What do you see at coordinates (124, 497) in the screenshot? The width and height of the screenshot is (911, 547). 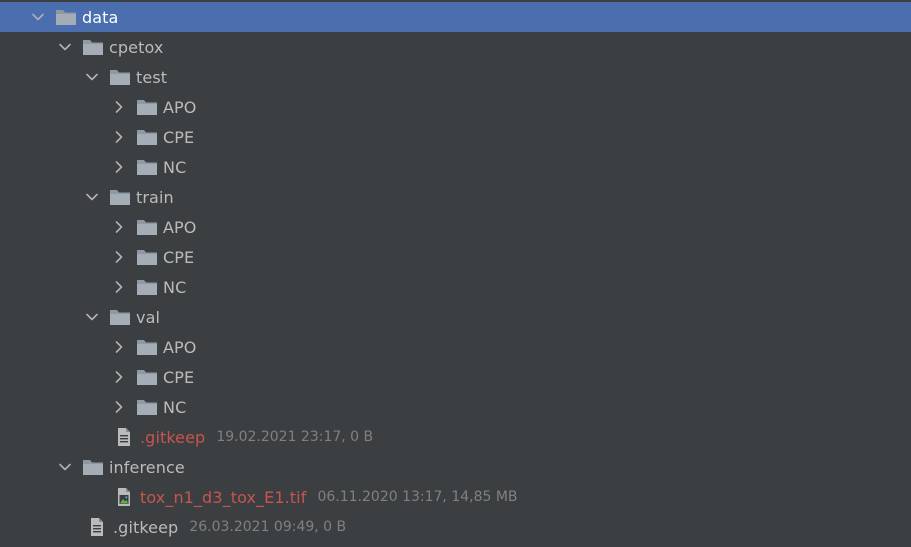 I see `image-file-icon` at bounding box center [124, 497].